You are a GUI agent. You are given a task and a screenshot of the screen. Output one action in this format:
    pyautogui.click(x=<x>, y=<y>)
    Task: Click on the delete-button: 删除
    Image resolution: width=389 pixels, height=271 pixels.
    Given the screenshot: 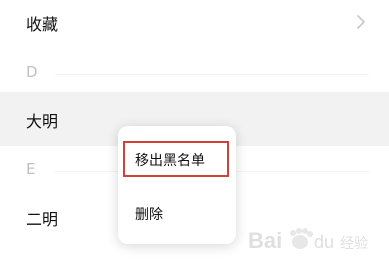 What is the action you would take?
    pyautogui.click(x=177, y=222)
    